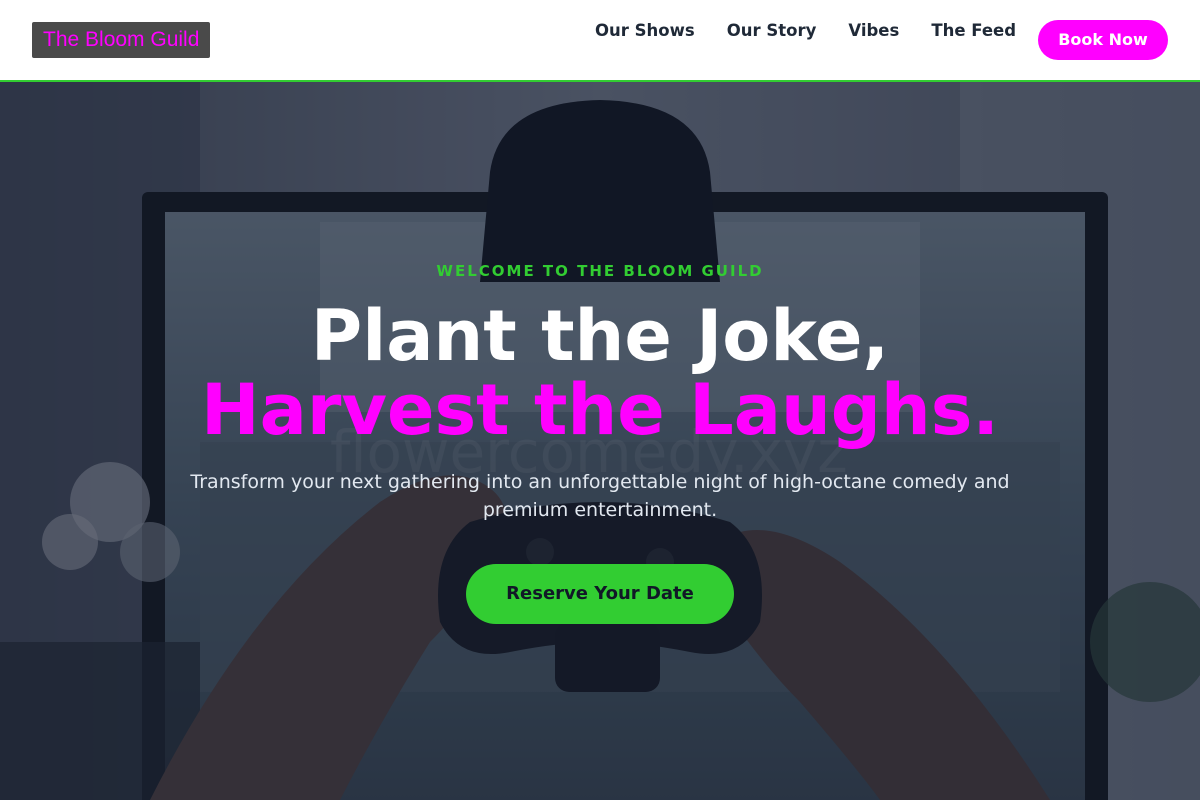 Image resolution: width=1200 pixels, height=800 pixels. Describe the element at coordinates (645, 31) in the screenshot. I see `nav-link-our-shows: Our Shows` at that location.